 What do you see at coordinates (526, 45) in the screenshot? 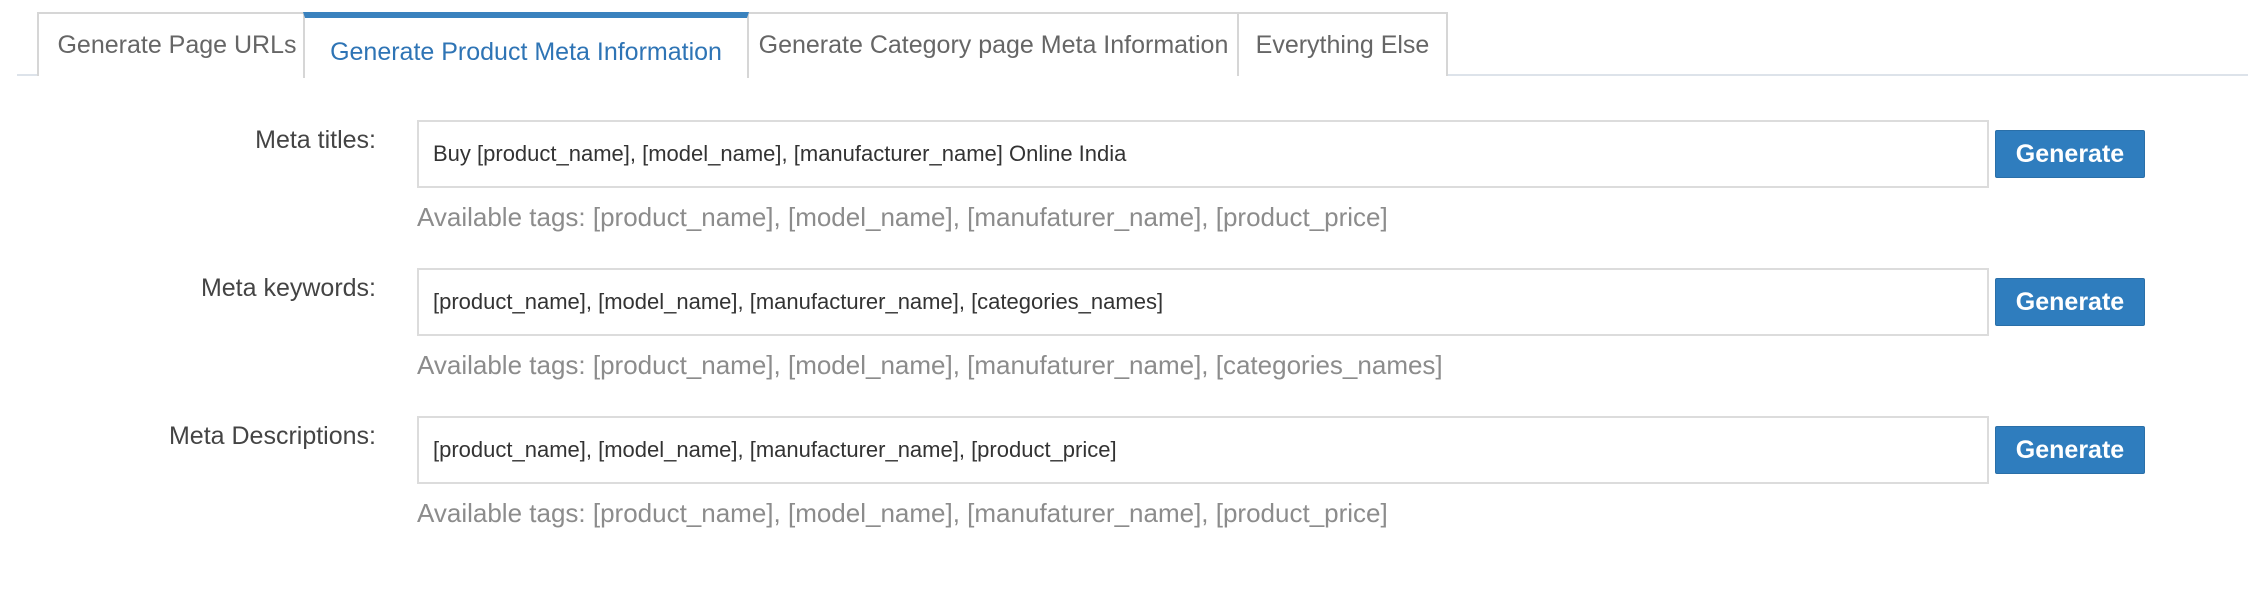
I see `tab-generate-product-meta: Generate Product Meta Information` at bounding box center [526, 45].